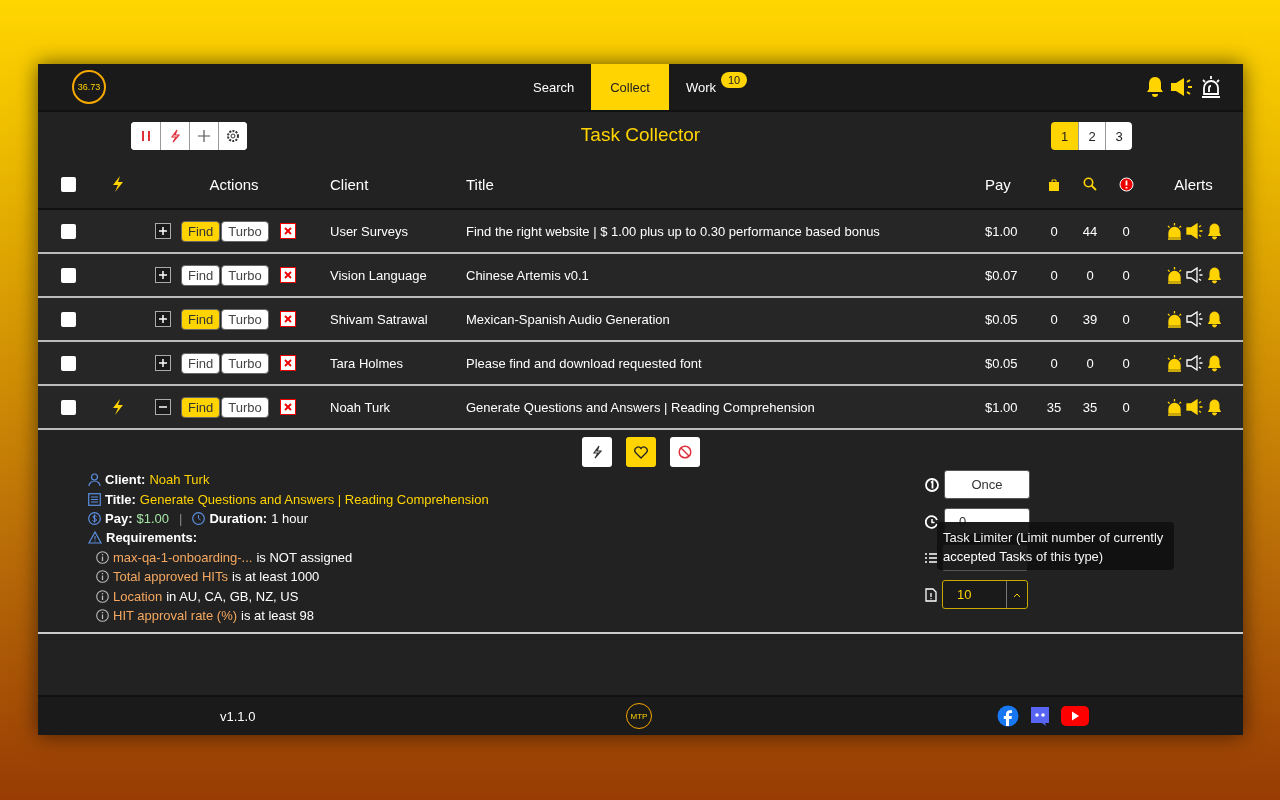 This screenshot has width=1280, height=800. What do you see at coordinates (584, 363) in the screenshot?
I see `title-cell: Please find and download requested font` at bounding box center [584, 363].